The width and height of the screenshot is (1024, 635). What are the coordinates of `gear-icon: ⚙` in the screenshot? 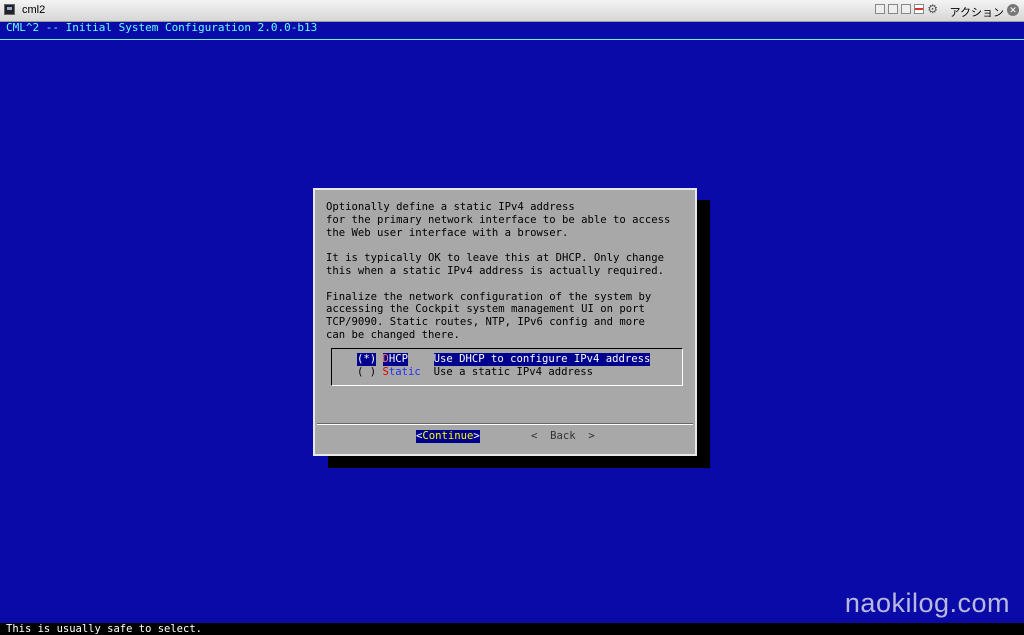 It's located at (932, 9).